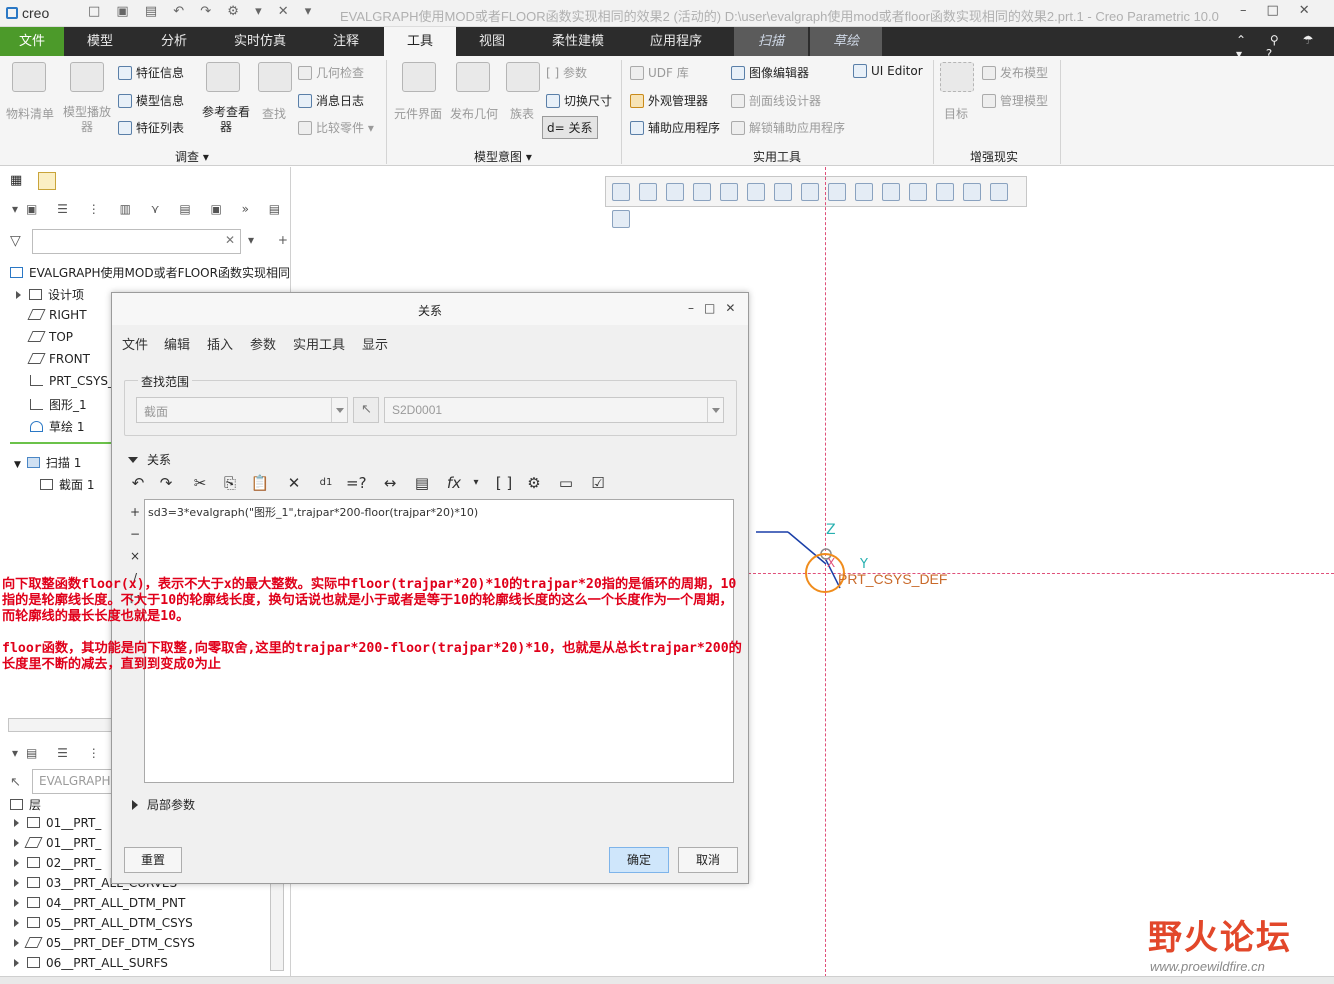  Describe the element at coordinates (579, 100) in the screenshot. I see `switch-dimensions-button: 切换尺寸` at that location.